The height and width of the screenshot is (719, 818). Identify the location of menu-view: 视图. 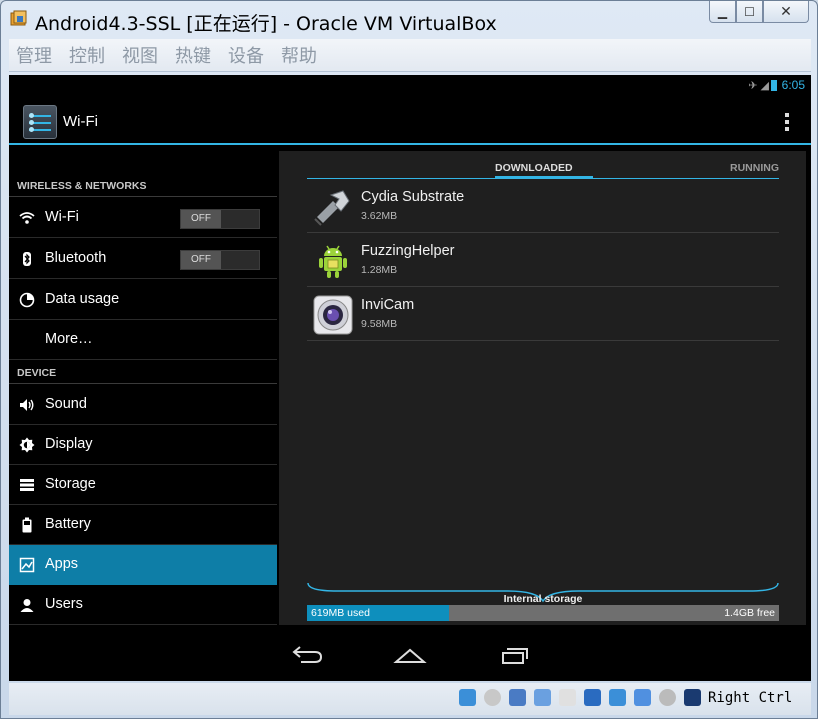
(140, 55).